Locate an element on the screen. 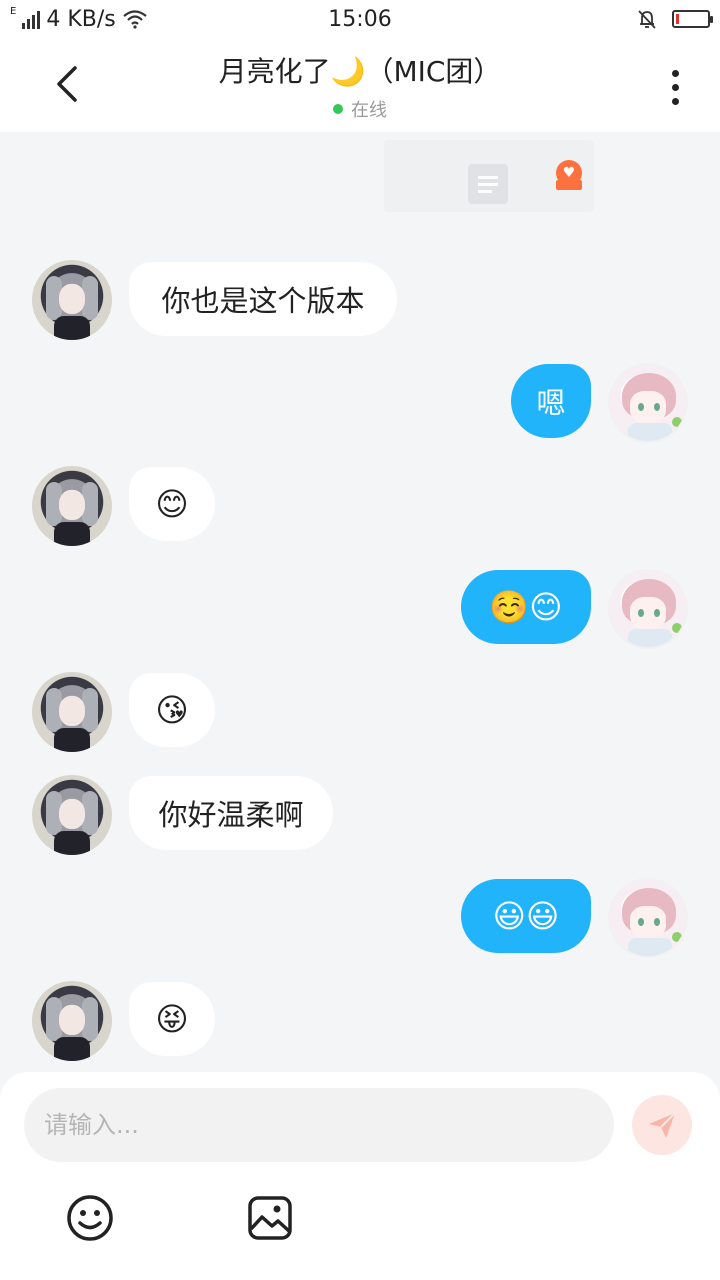  message-bubble-received: 你好温柔啊 is located at coordinates (231, 813).